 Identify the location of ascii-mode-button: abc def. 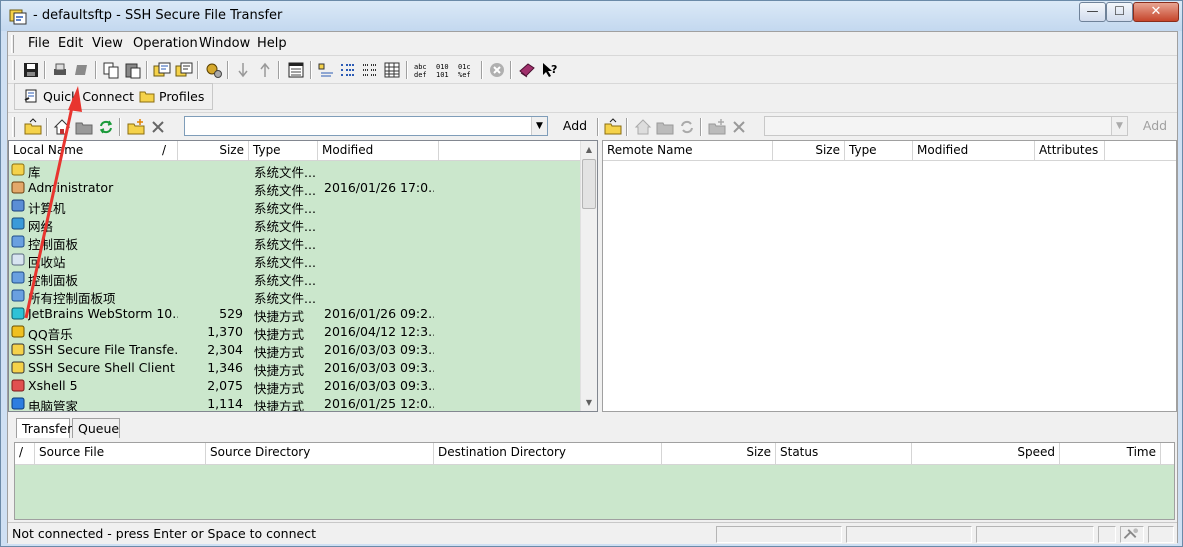
(423, 70).